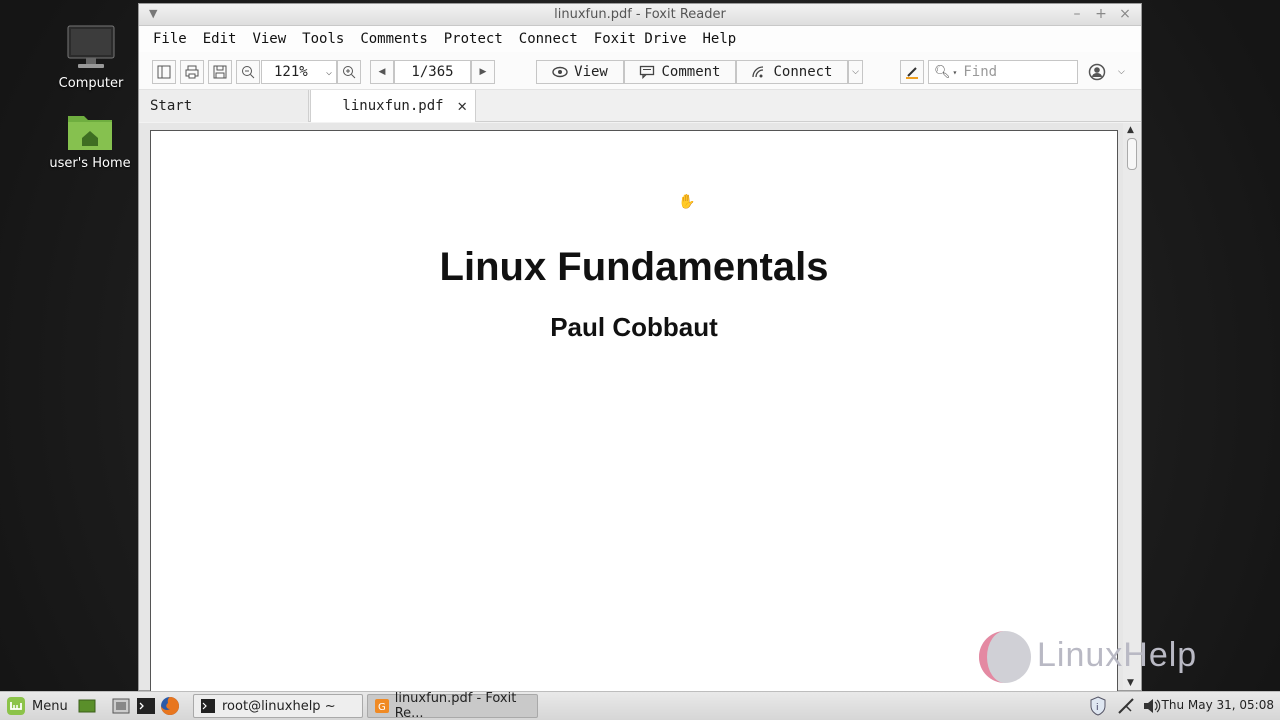 The width and height of the screenshot is (1280, 720). Describe the element at coordinates (640, 106) in the screenshot. I see `document-tab-bar: Start linuxfun.pdf ✕` at that location.